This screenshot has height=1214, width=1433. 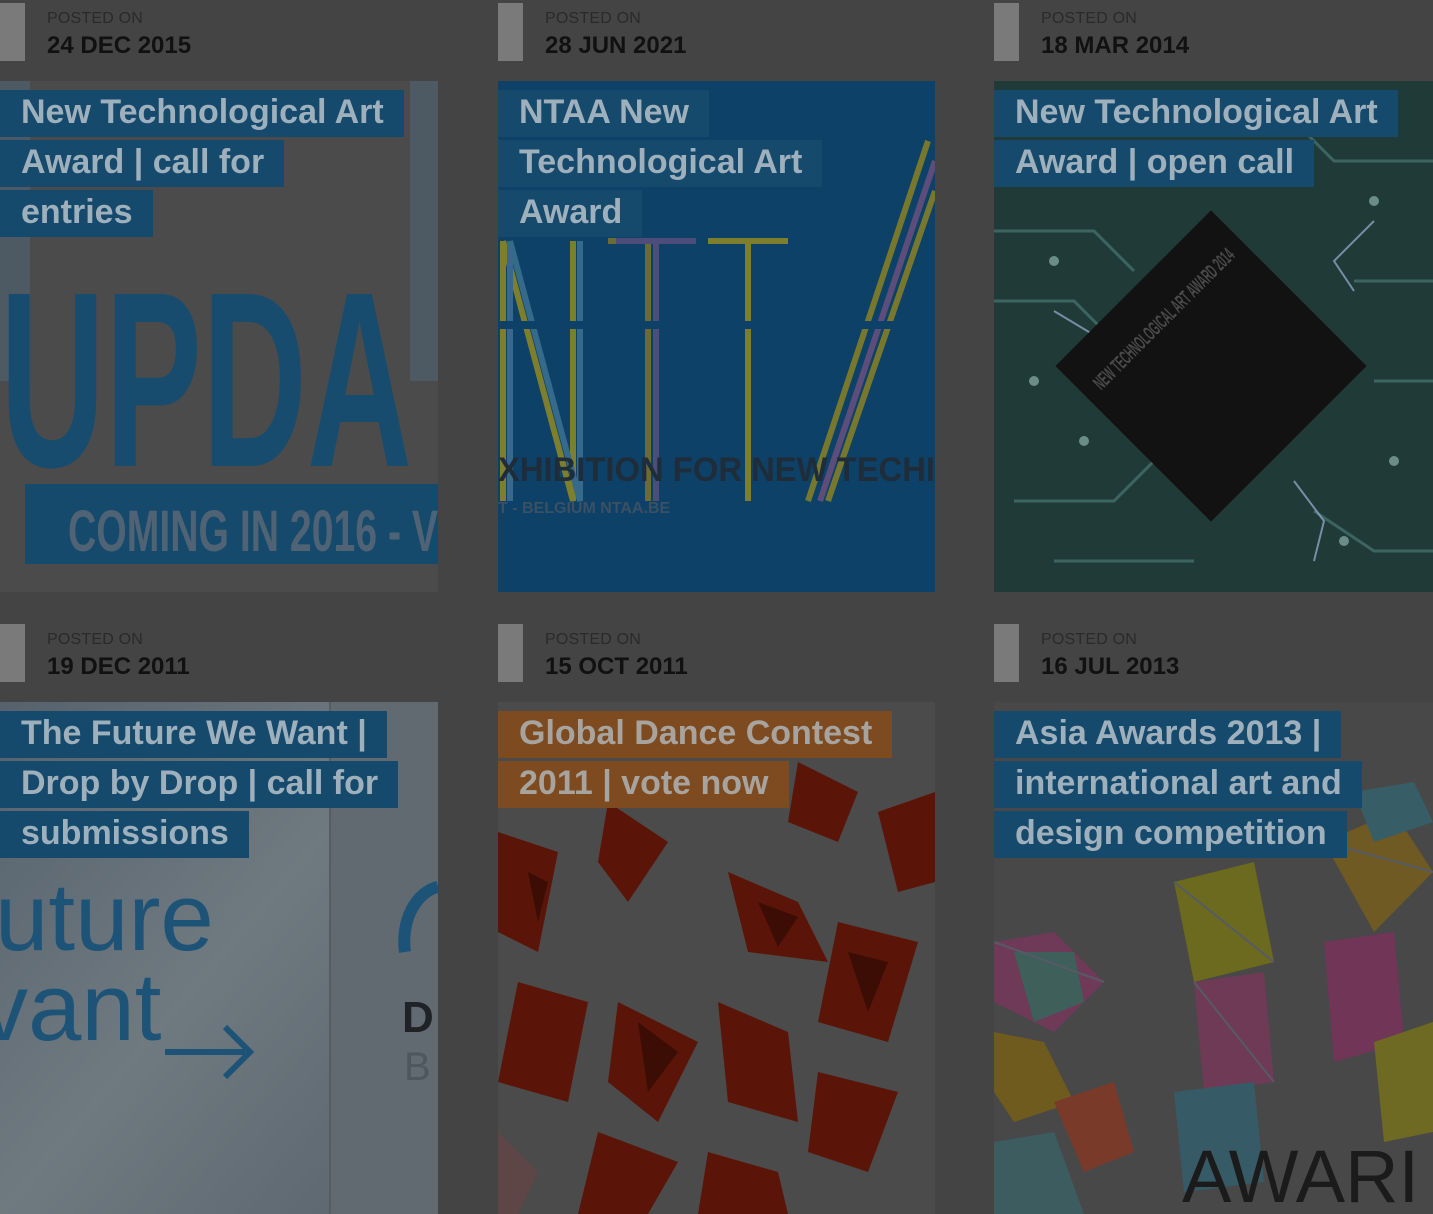 What do you see at coordinates (80, 1007) in the screenshot?
I see `thumb-line2: vant` at bounding box center [80, 1007].